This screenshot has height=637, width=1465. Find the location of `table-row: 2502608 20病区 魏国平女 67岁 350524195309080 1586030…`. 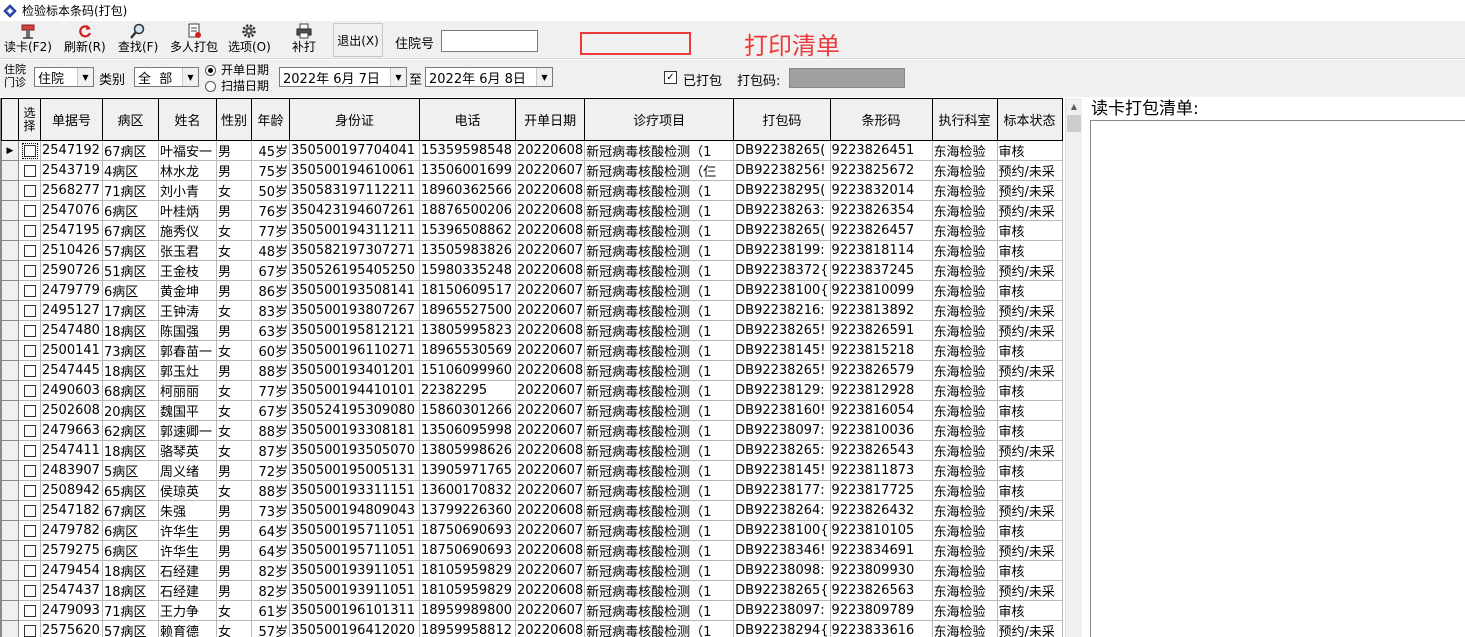

table-row: 2502608 20病区 魏国平女 67岁 350524195309080 1586030… is located at coordinates (532, 410).